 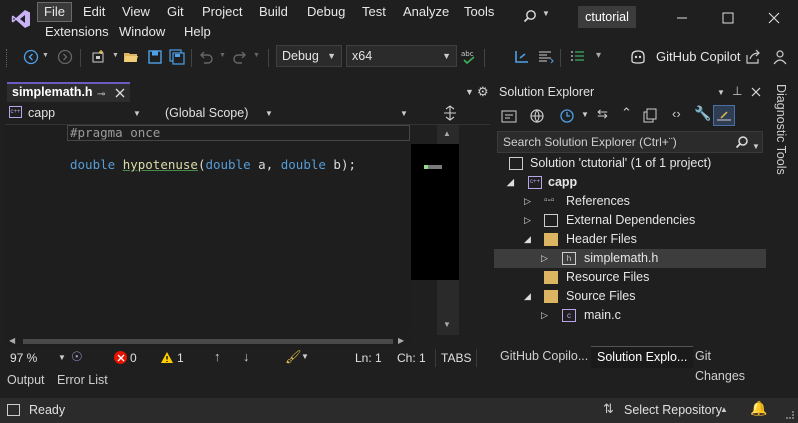 I want to click on redo-icon, so click(x=240, y=57).